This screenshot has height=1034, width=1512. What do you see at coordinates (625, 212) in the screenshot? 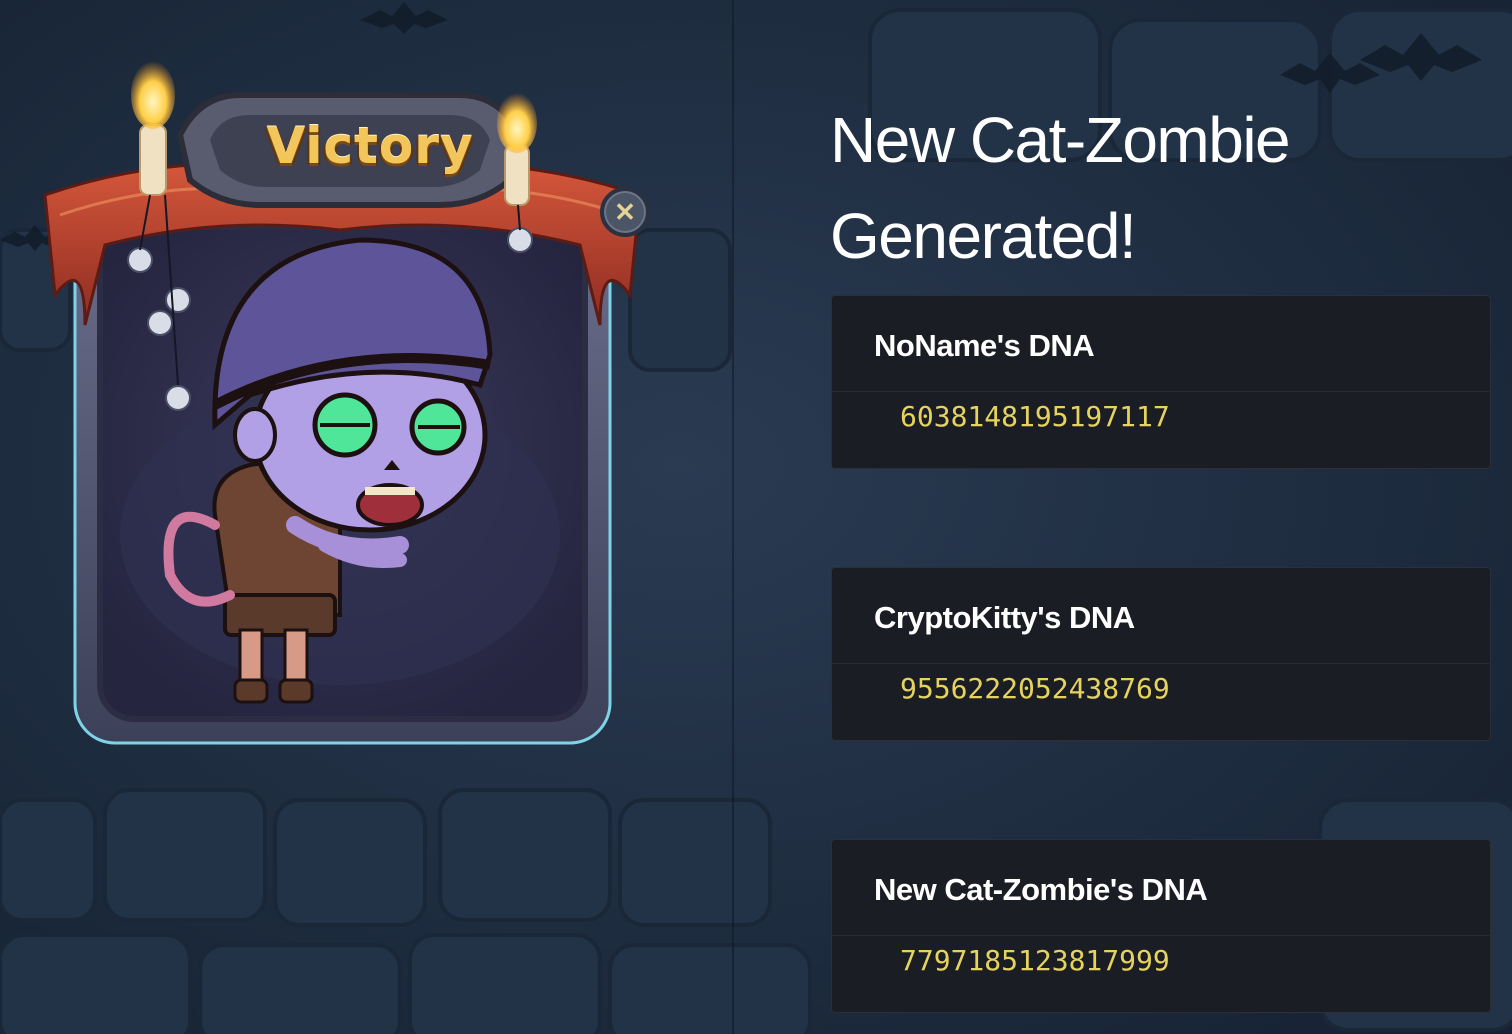
I see `close-icon: ✕` at bounding box center [625, 212].